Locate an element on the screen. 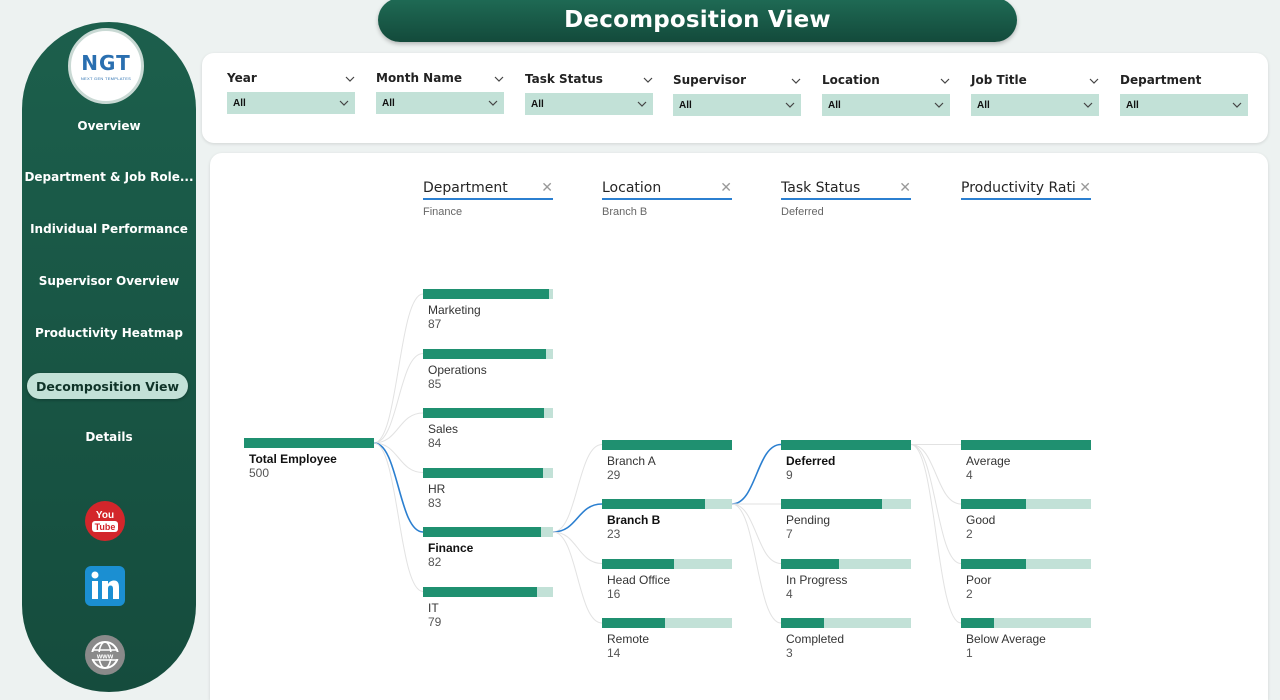 The height and width of the screenshot is (700, 1280). tree-node-total-employee: Total Employee 500 is located at coordinates (309, 459).